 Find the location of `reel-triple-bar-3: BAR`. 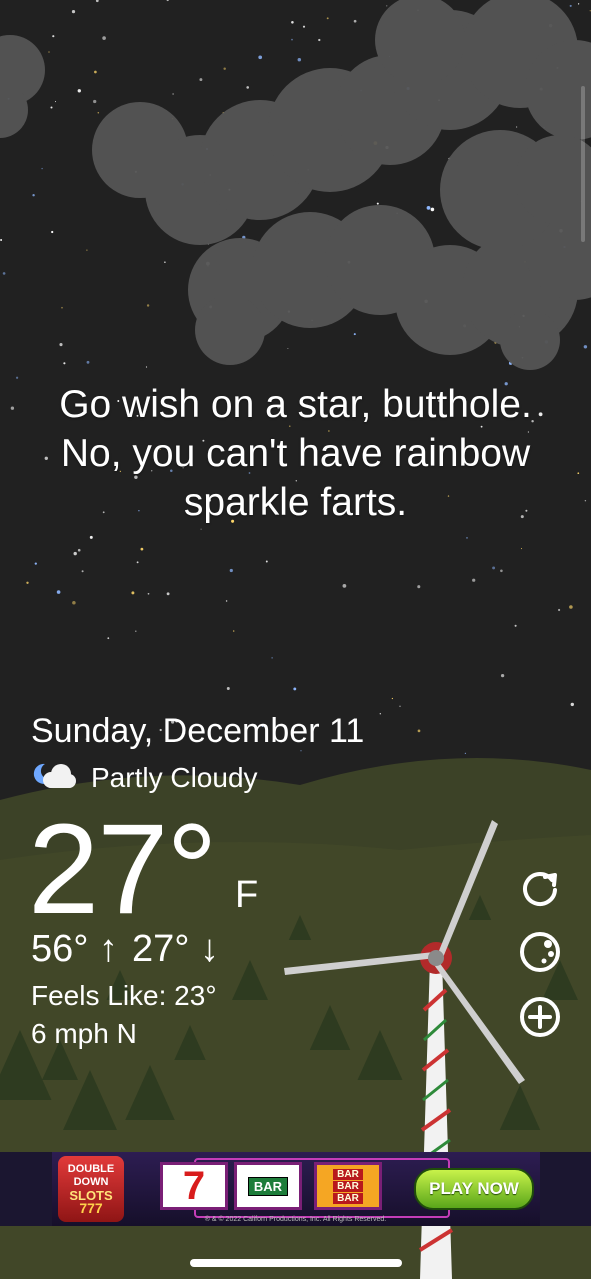

reel-triple-bar-3: BAR is located at coordinates (348, 1198).